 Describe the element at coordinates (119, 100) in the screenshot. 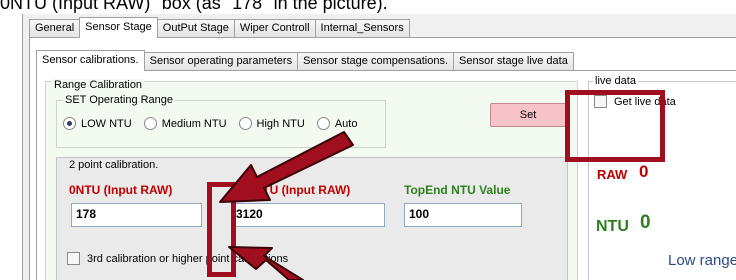

I see `operating-range-legend: SET Operating Range` at that location.